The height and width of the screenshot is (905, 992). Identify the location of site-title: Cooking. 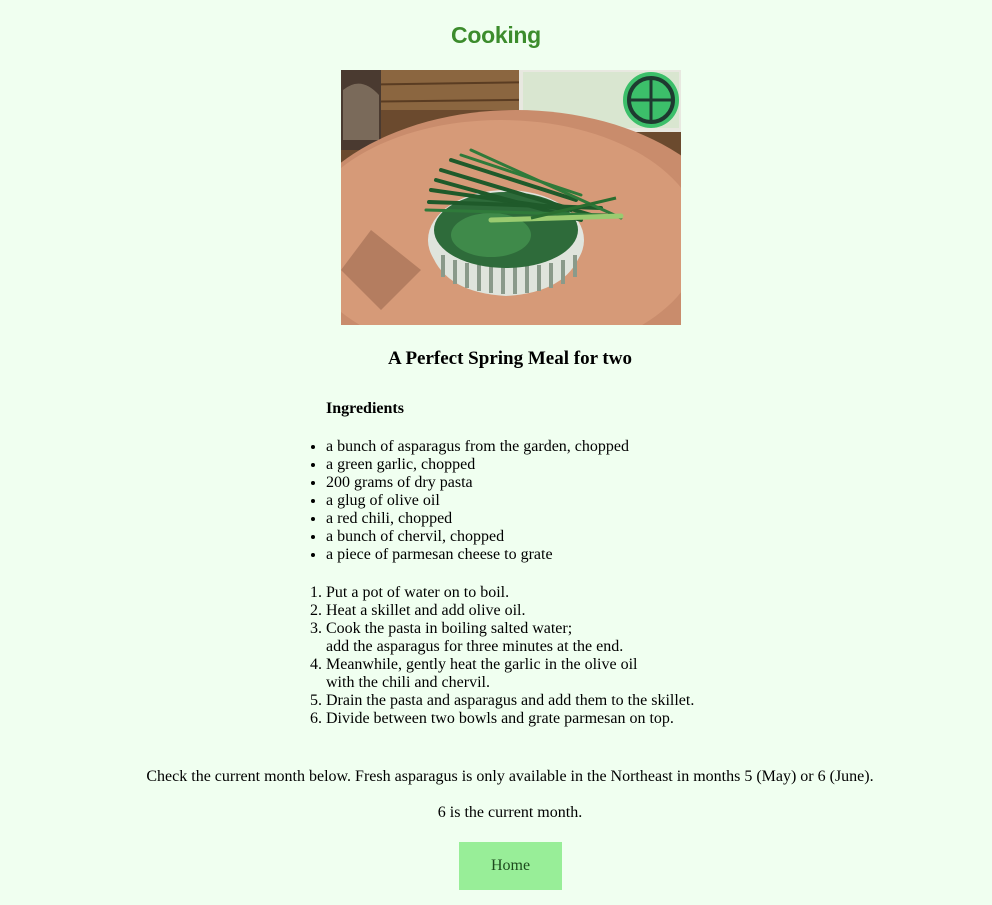
(496, 35).